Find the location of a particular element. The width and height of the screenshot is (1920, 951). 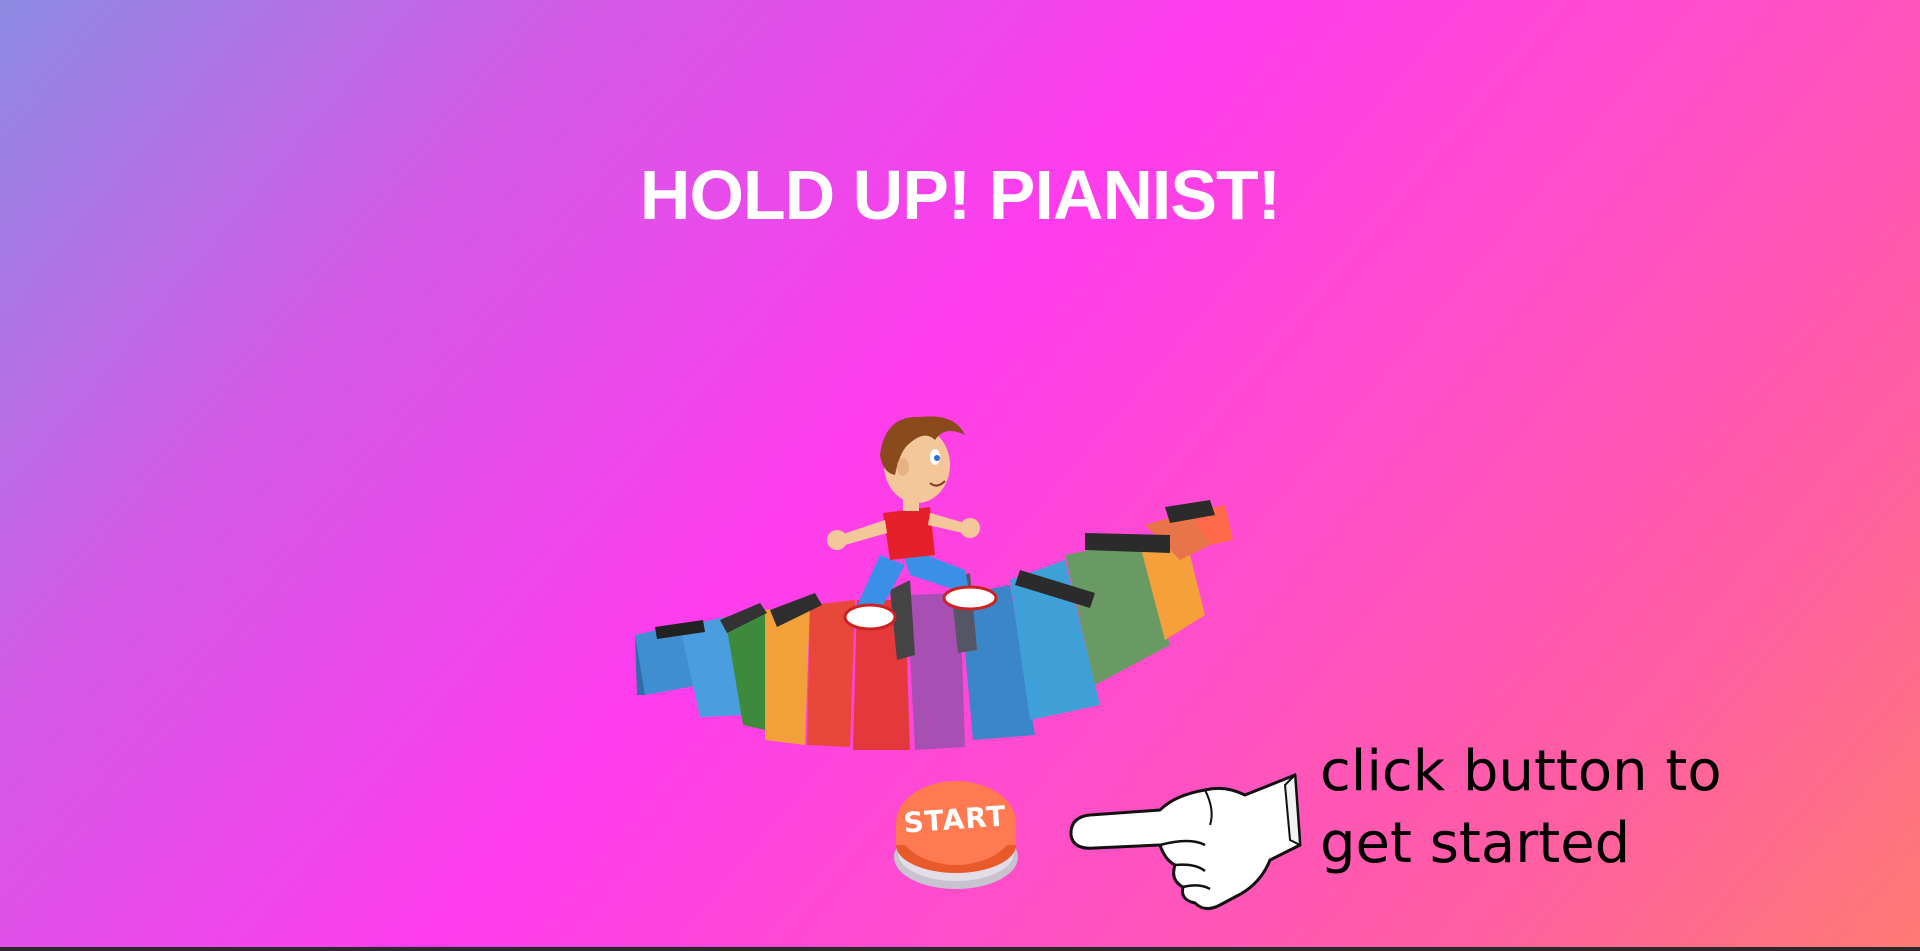

instruction-line-2: get started is located at coordinates (1475, 843).